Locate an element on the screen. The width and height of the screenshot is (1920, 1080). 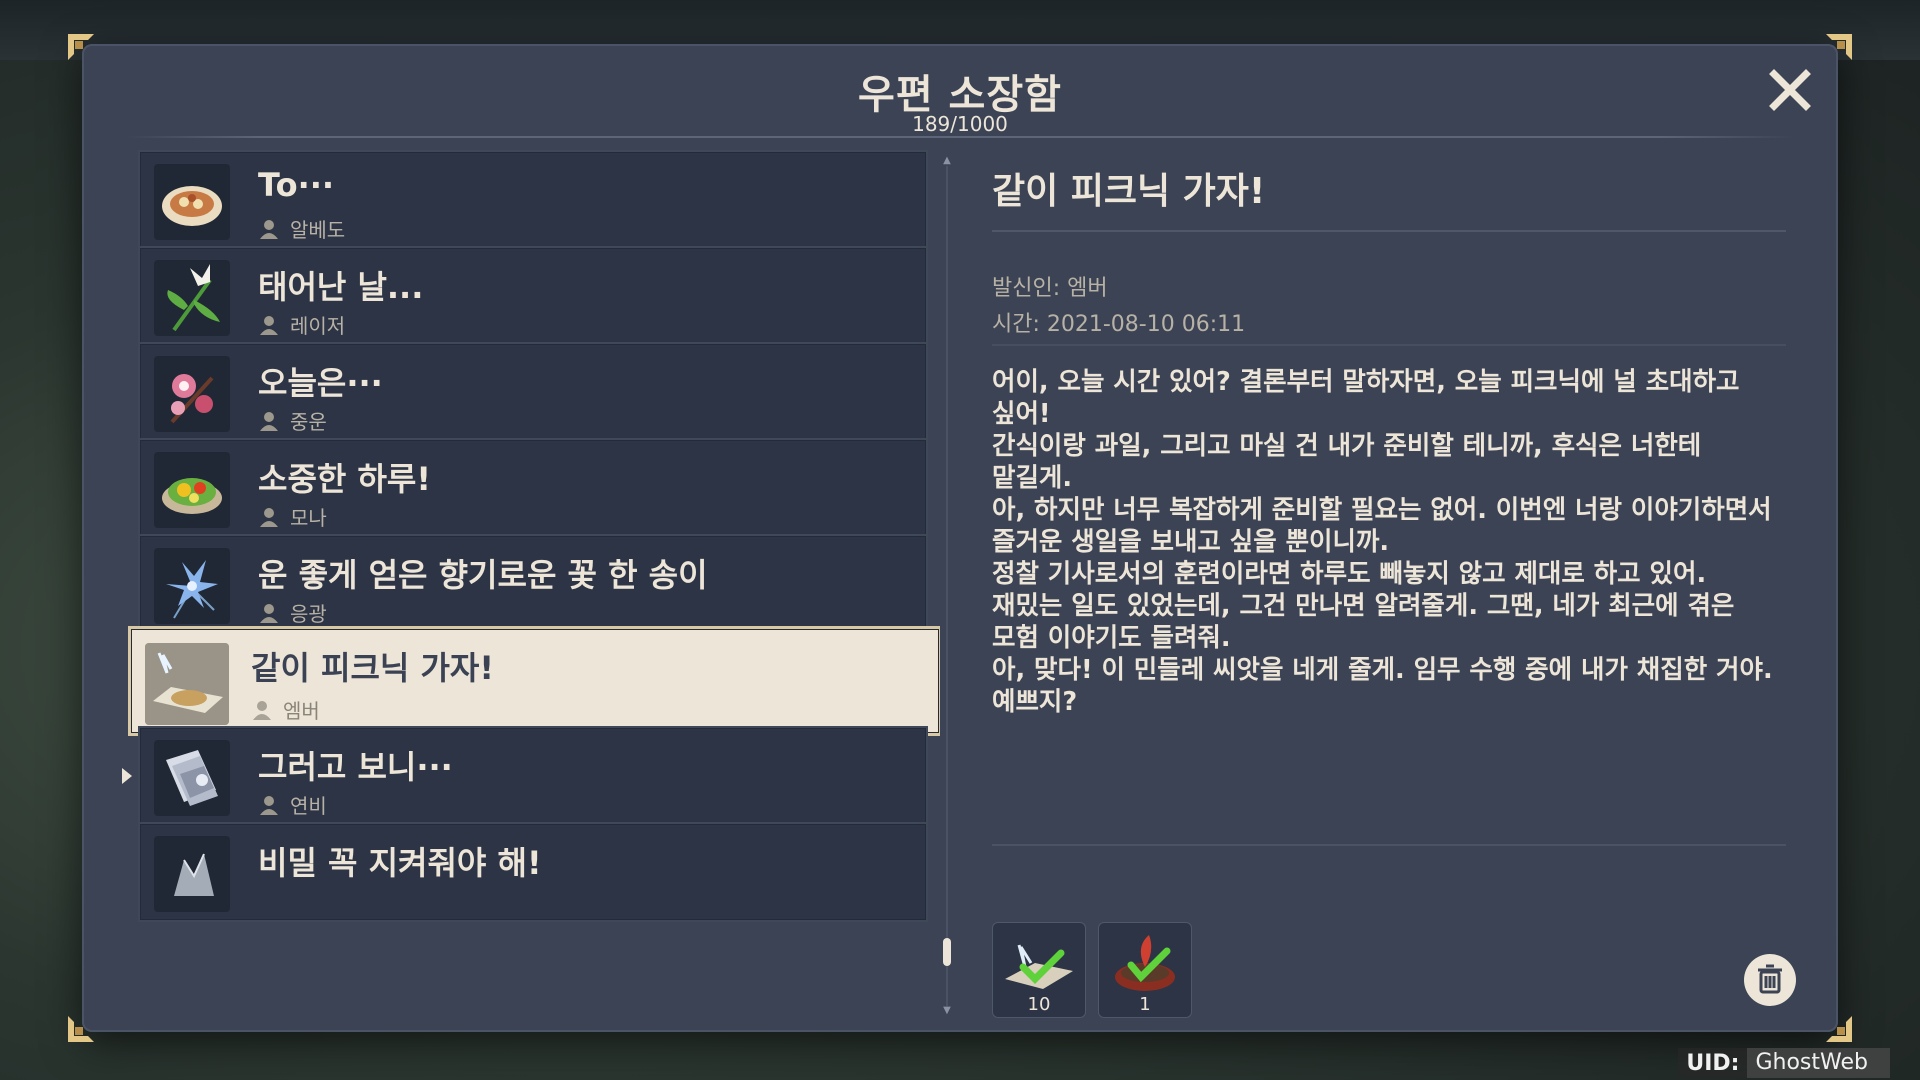
mail-sender-name: 레이저 is located at coordinates (318, 326).